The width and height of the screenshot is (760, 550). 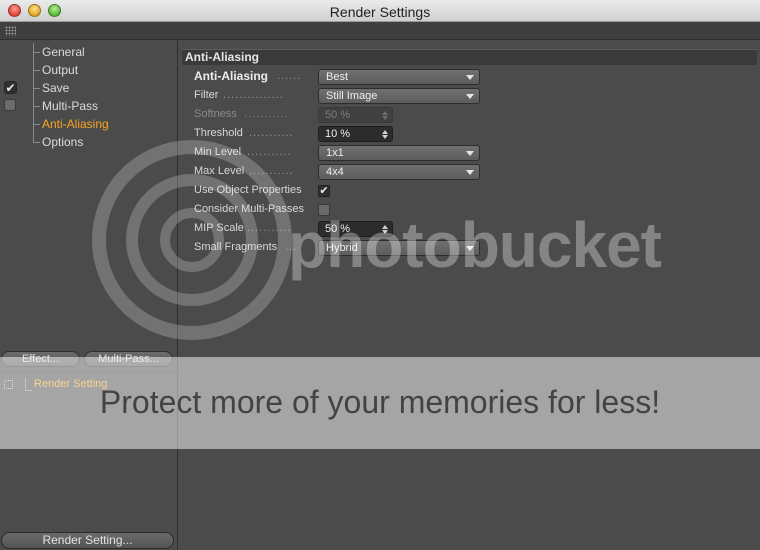 I want to click on softness-field: 50 %, so click(x=355, y=115).